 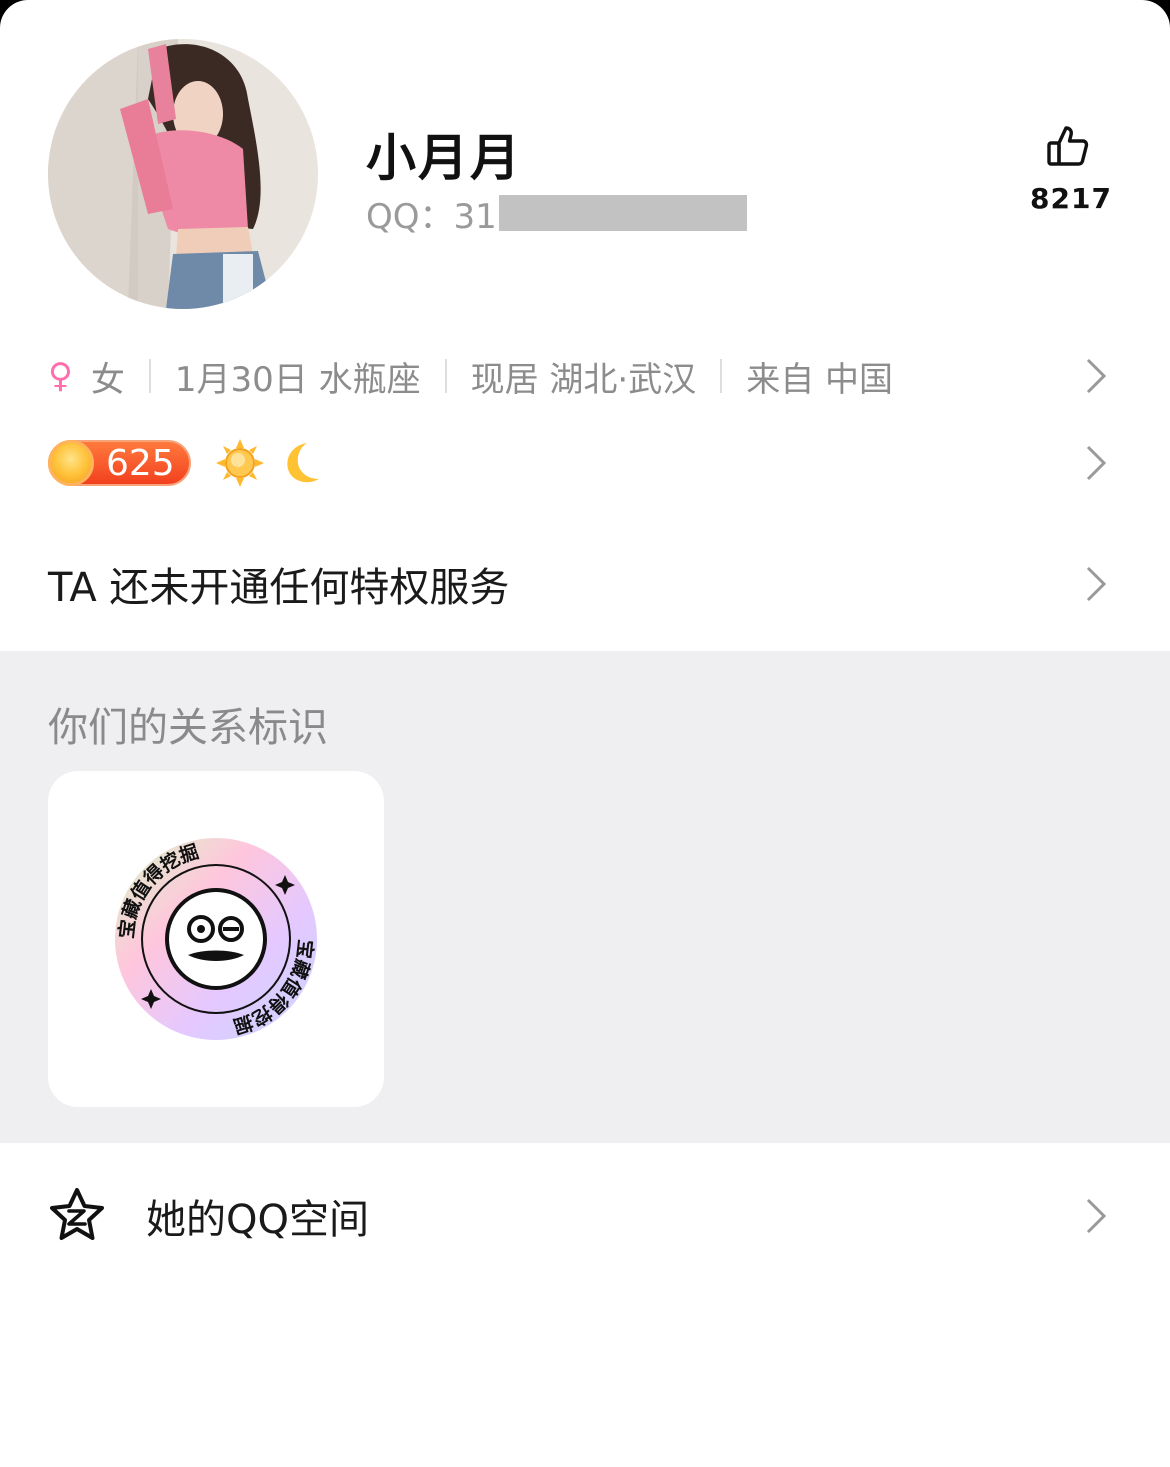 I want to click on qzone-label: 她的QQ空间, so click(x=257, y=1220).